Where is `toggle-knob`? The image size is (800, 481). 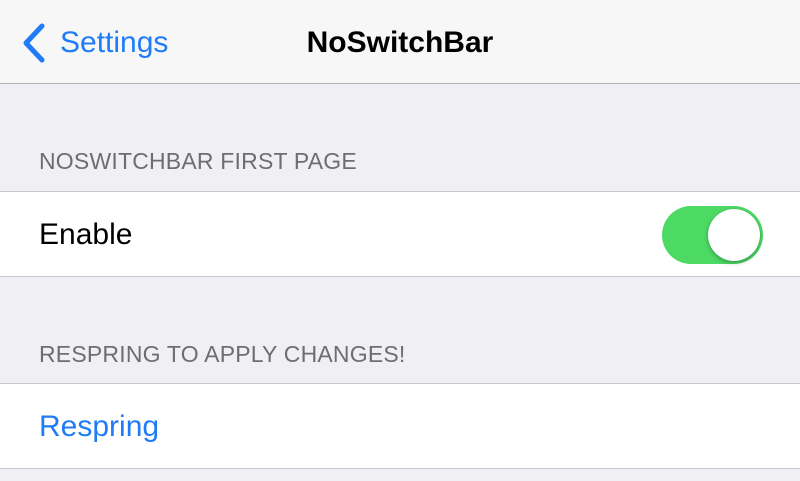 toggle-knob is located at coordinates (734, 235).